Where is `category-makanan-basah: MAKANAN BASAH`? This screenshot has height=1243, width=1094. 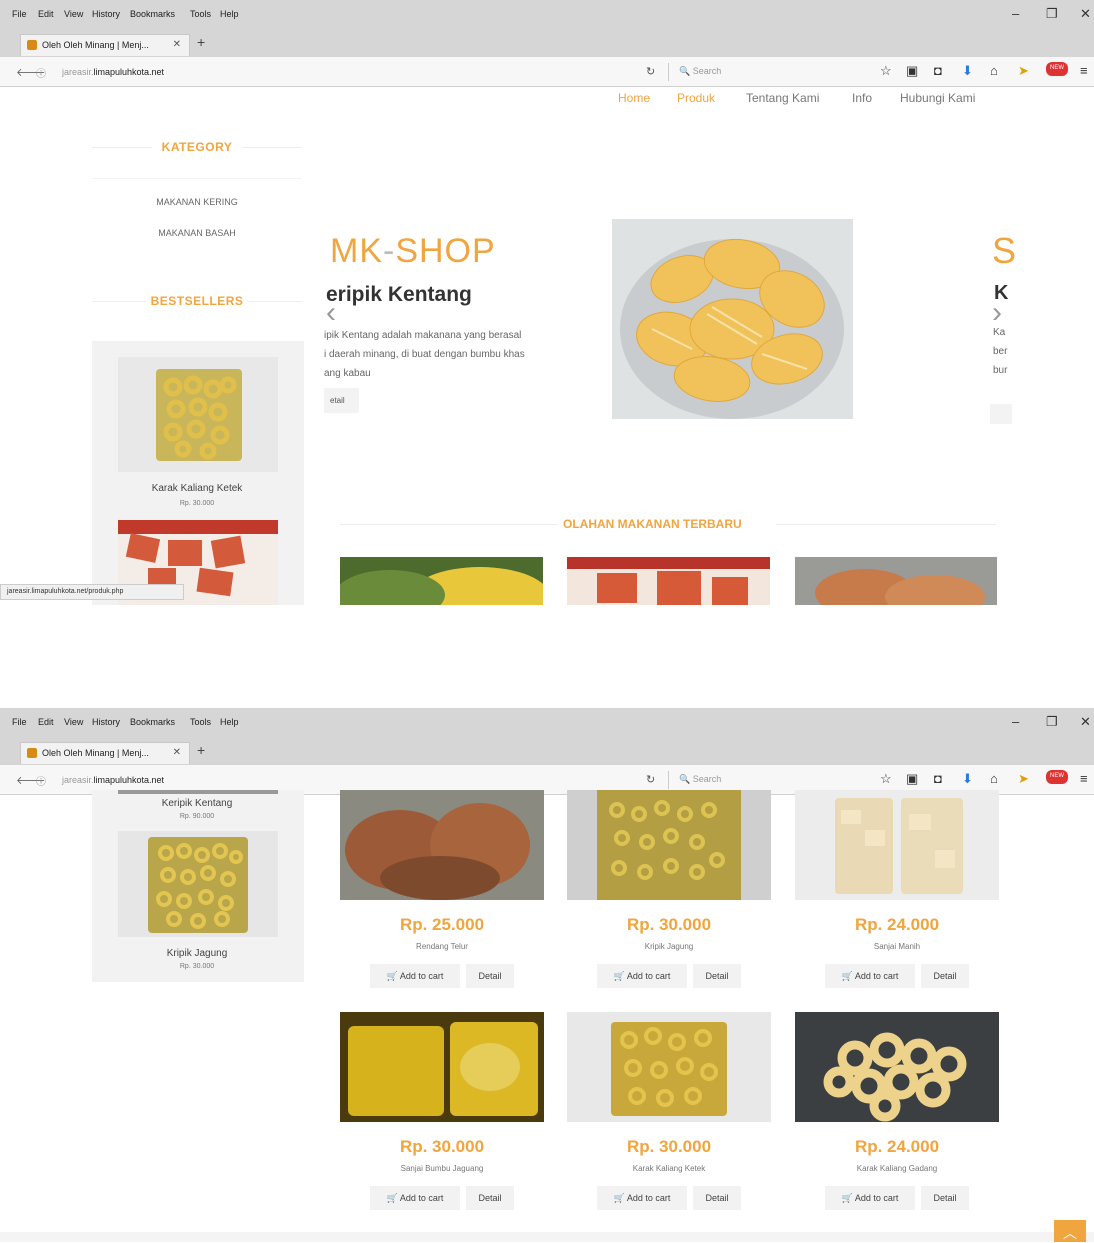
category-makanan-basah: MAKANAN BASAH is located at coordinates (197, 233).